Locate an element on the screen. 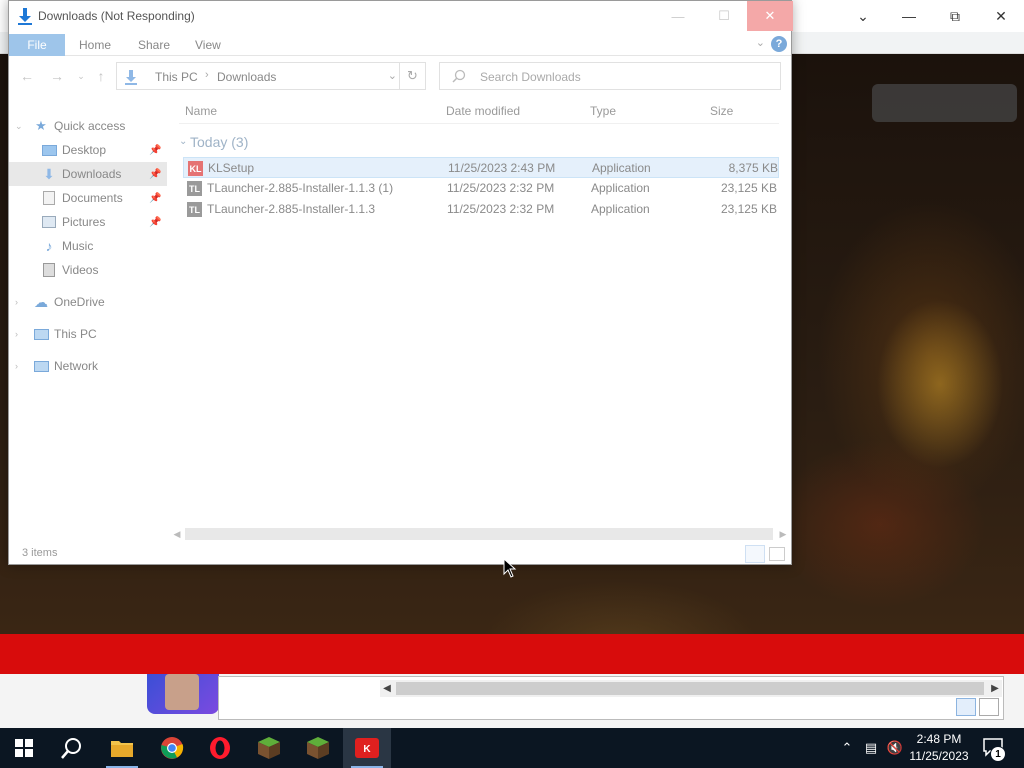  nav-quick-access: ⌄ ★ Quick access is located at coordinates (88, 126).